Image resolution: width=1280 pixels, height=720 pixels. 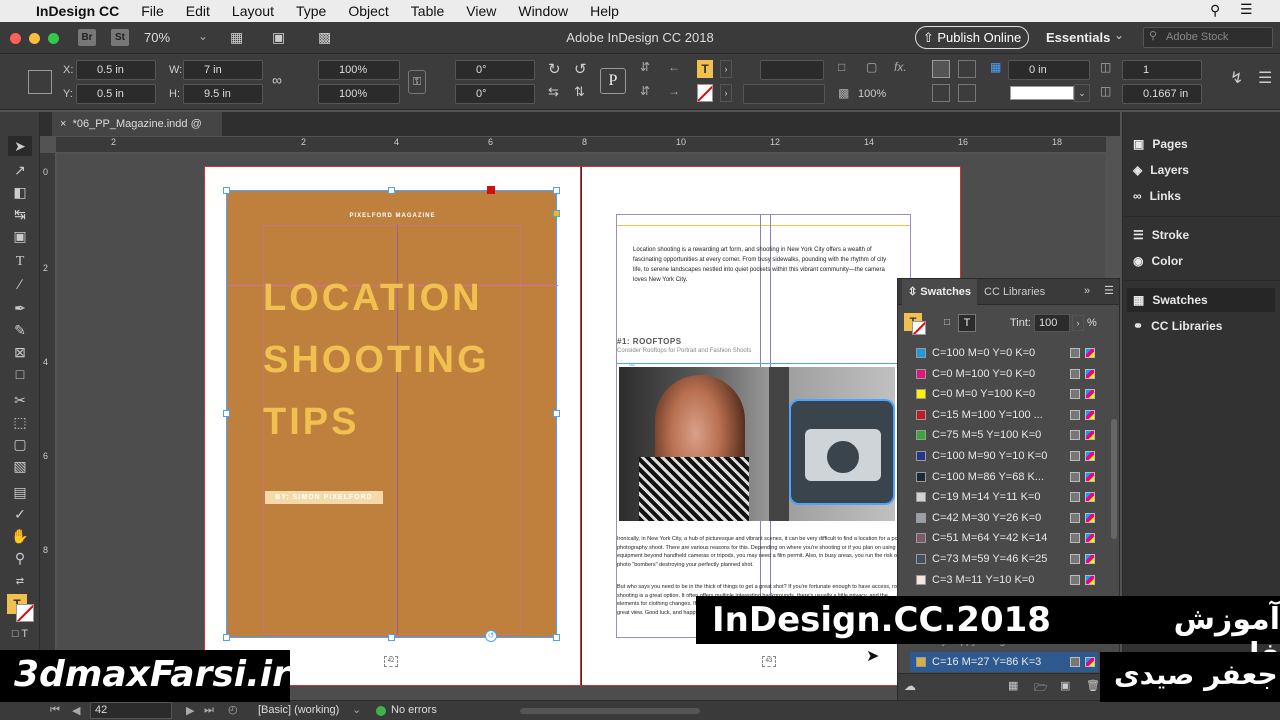 What do you see at coordinates (116, 94) in the screenshot?
I see `y-field: 0.5 in` at bounding box center [116, 94].